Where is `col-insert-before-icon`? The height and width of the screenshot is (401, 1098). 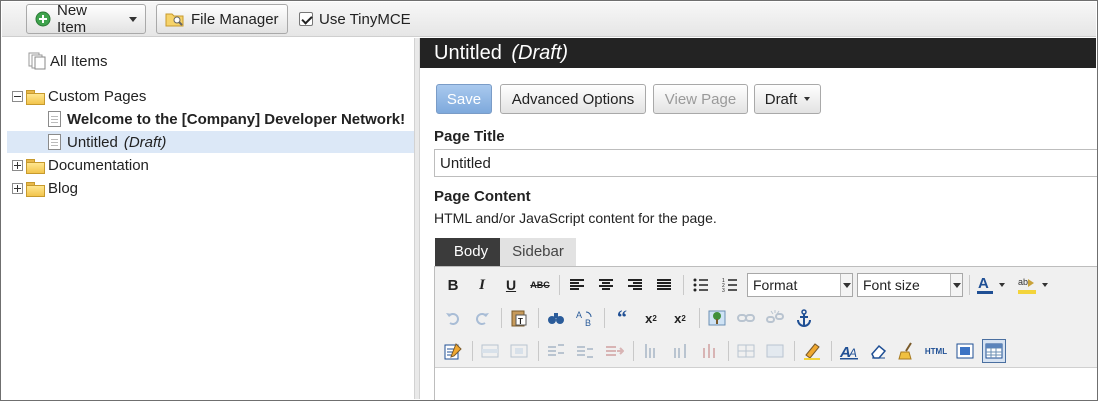
col-insert-before-icon is located at coordinates (651, 351).